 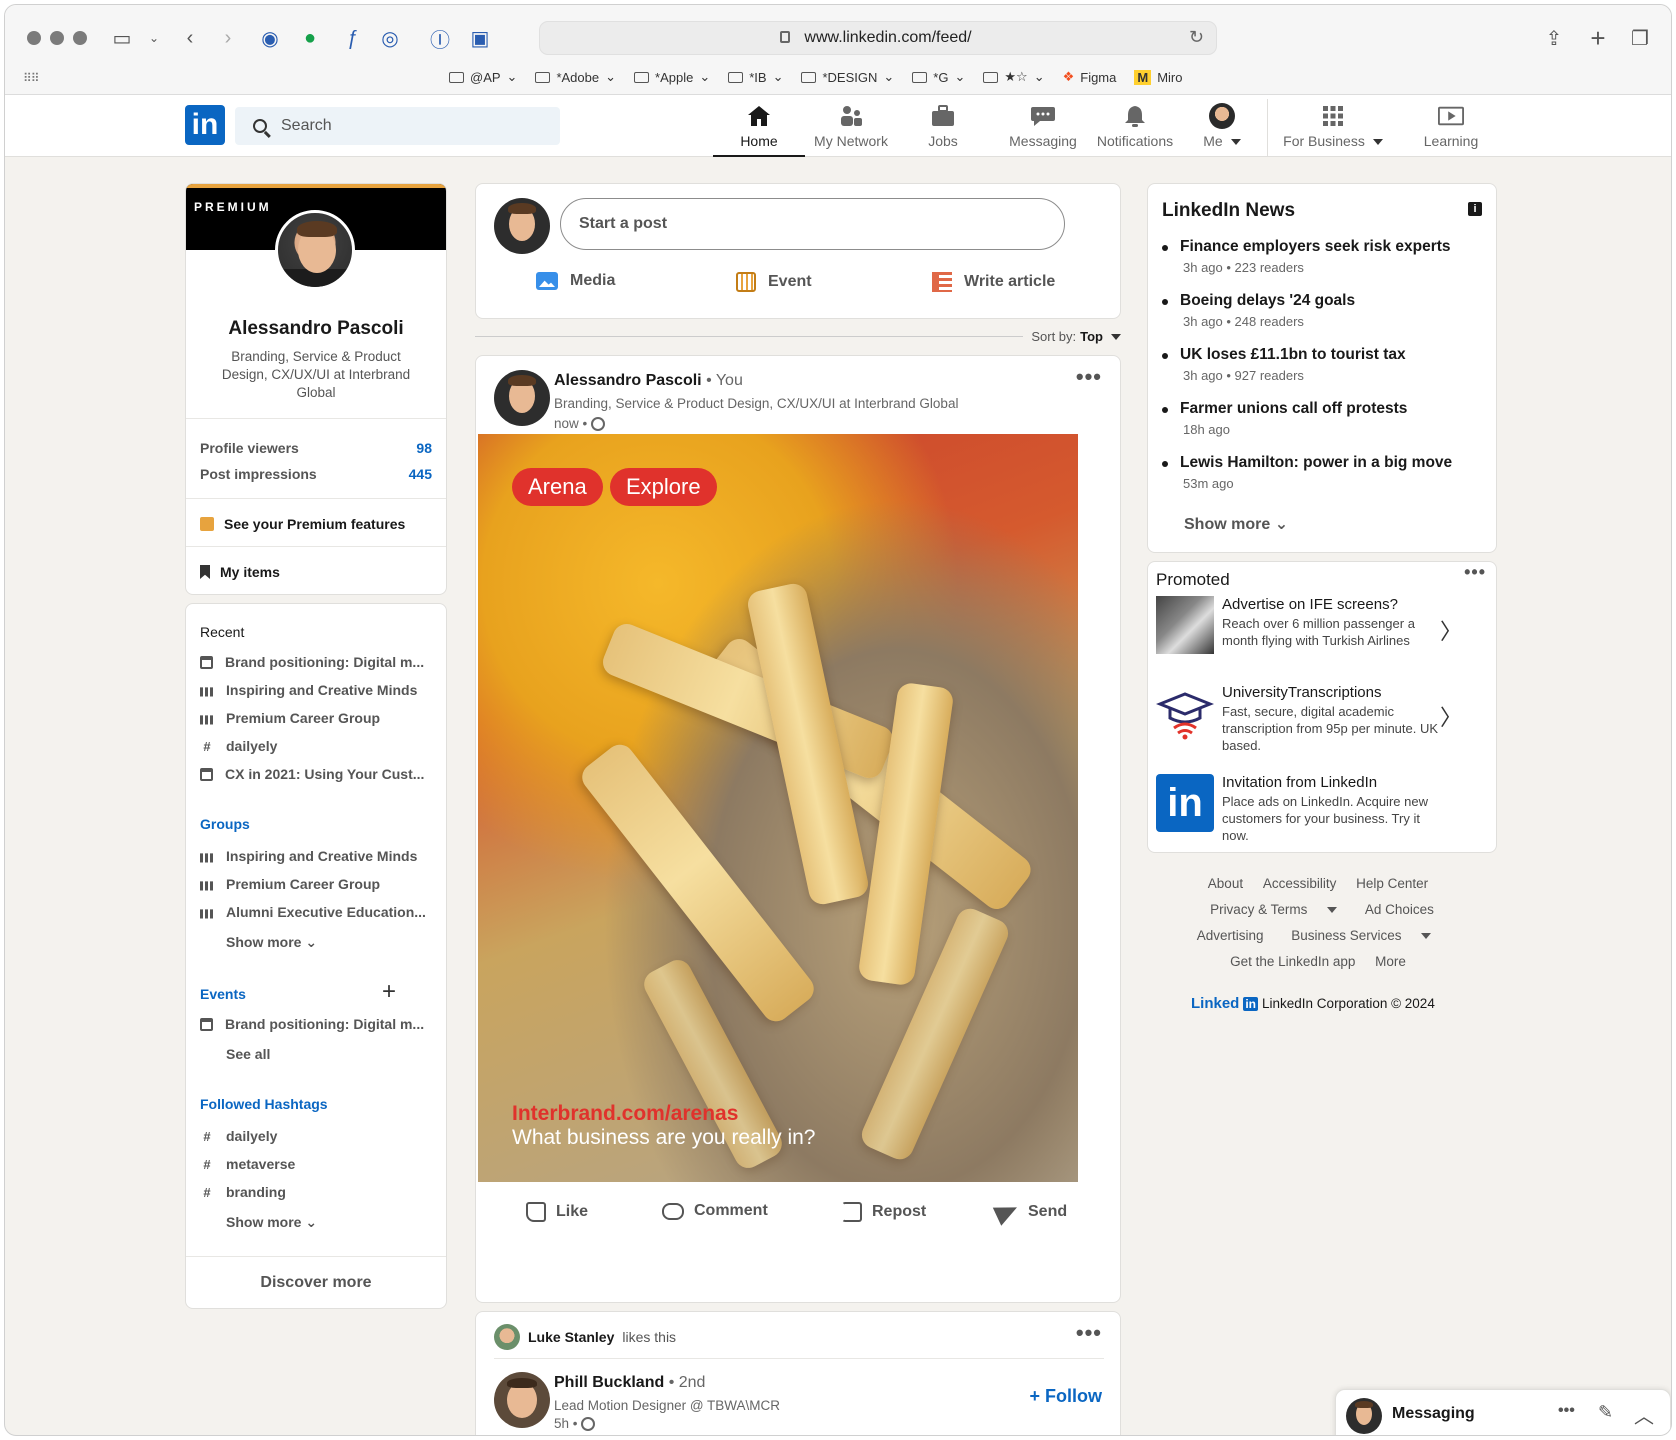 What do you see at coordinates (522, 1400) in the screenshot?
I see `post2-author-avatar` at bounding box center [522, 1400].